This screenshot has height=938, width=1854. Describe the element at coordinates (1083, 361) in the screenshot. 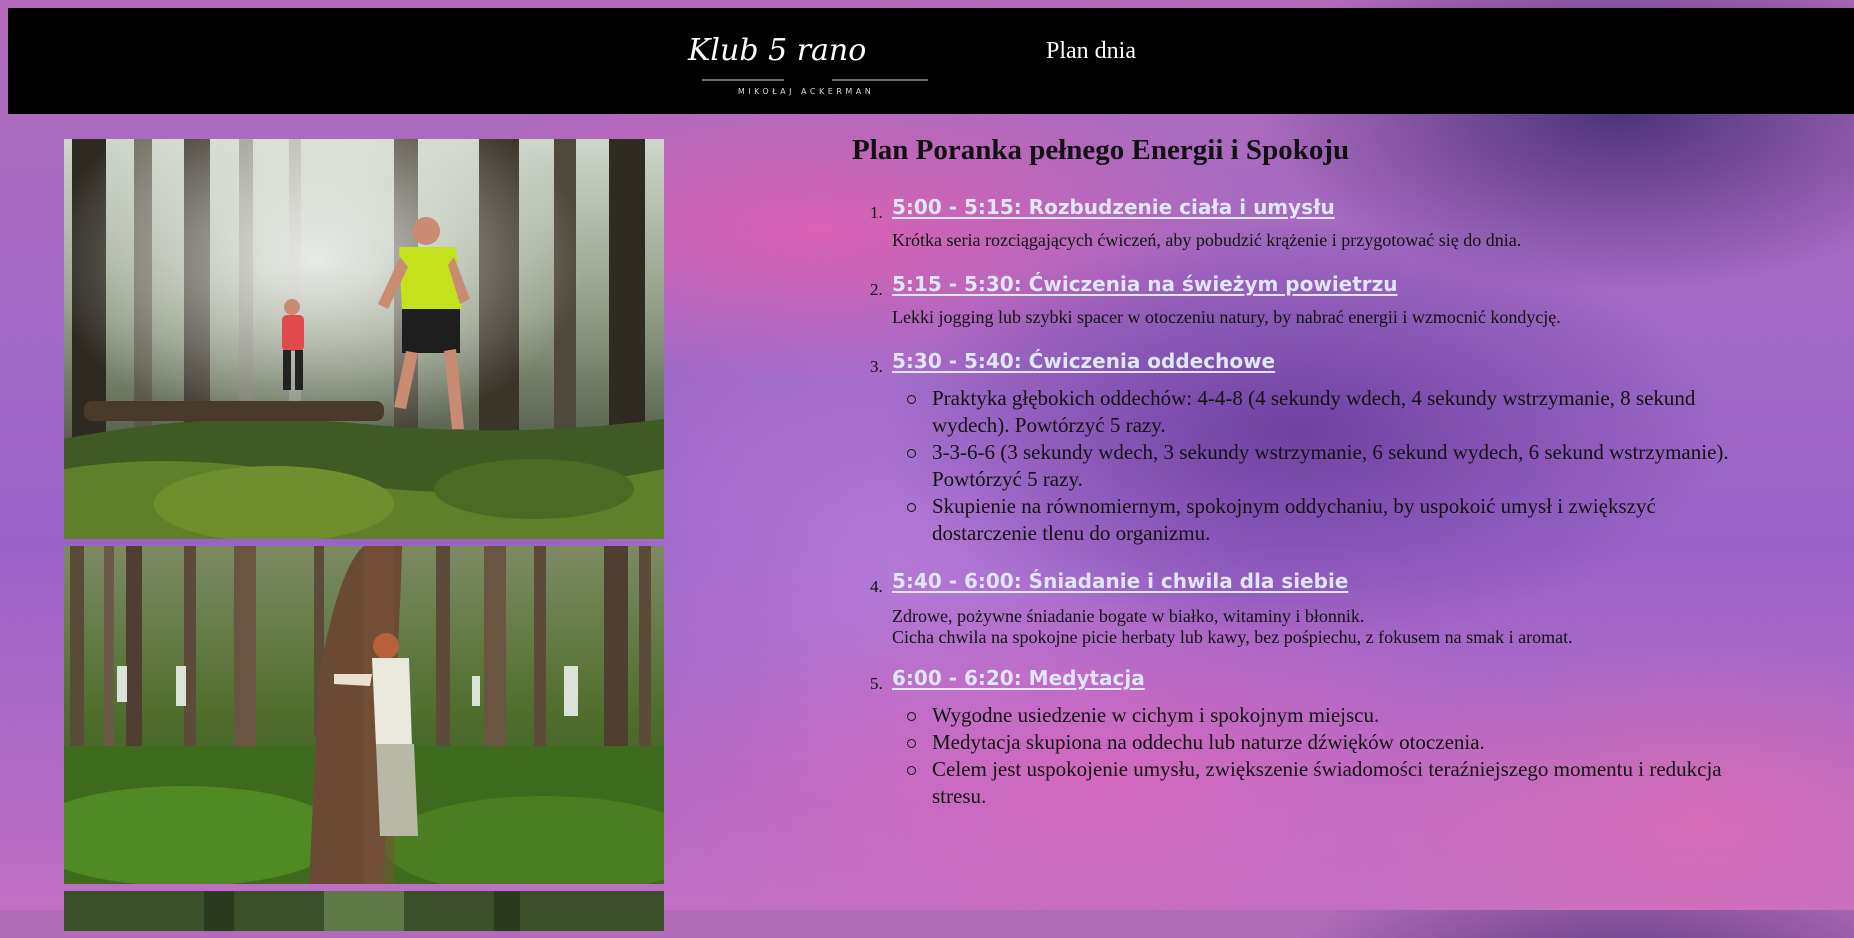

I see `step-title-link: 5:30 - 5:40: Ćwiczenia oddechowe` at that location.